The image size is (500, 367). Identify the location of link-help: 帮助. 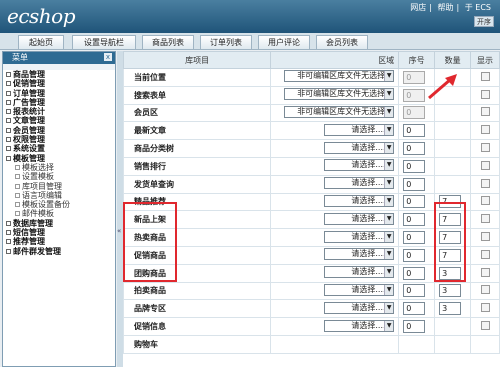
(445, 7).